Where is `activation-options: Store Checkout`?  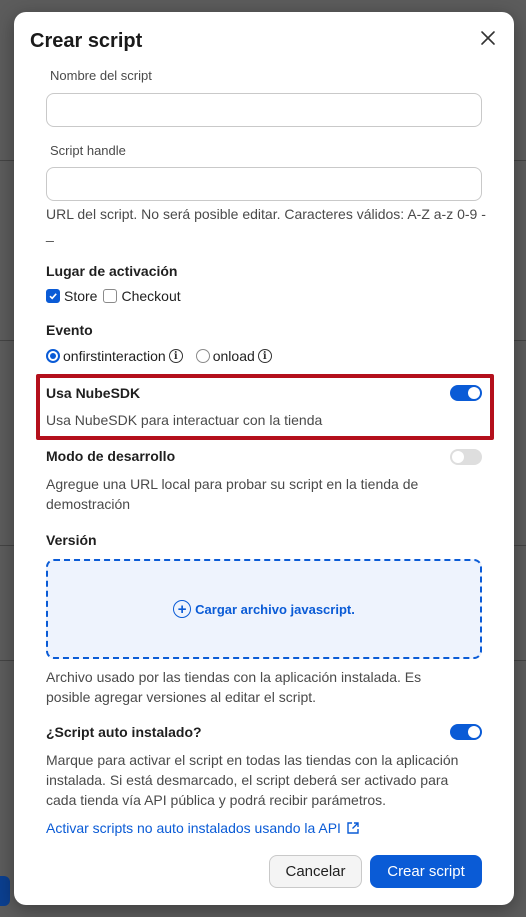
activation-options: Store Checkout is located at coordinates (113, 296).